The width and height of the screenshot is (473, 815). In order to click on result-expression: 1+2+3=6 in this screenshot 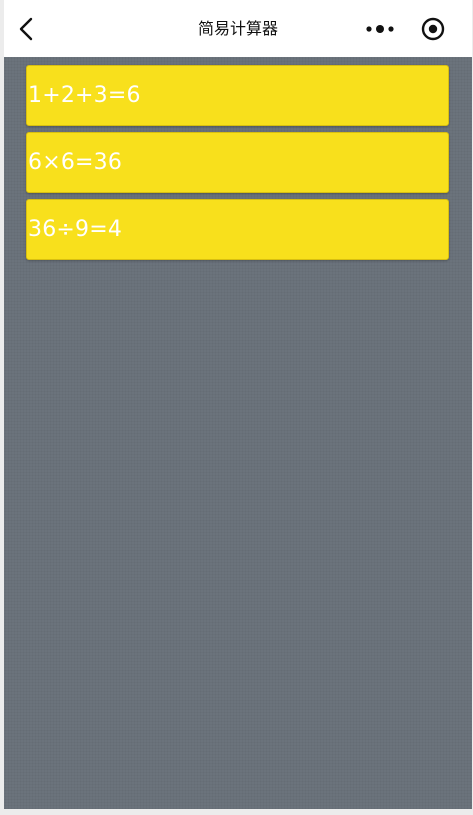, I will do `click(84, 95)`.